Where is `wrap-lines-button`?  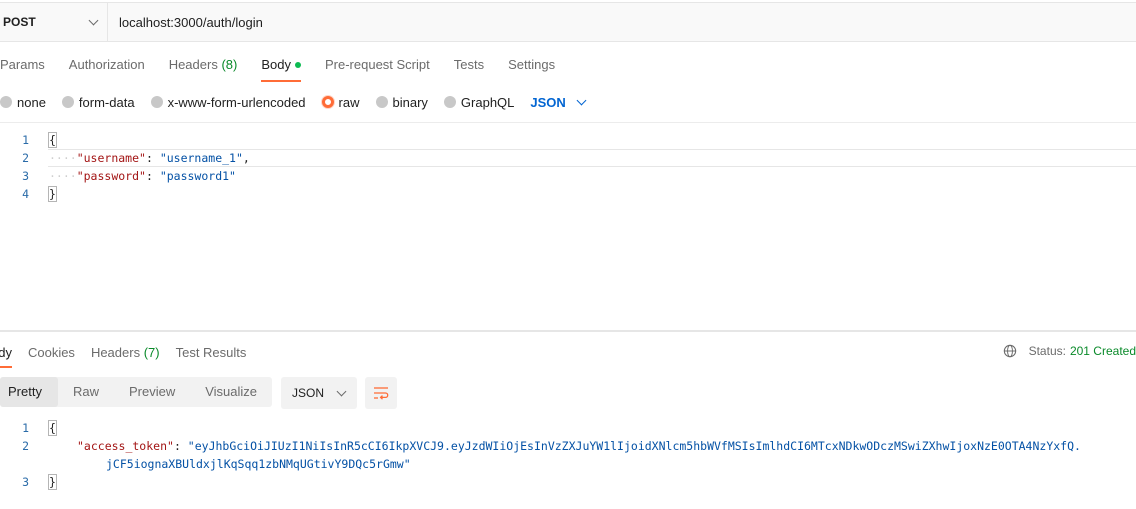
wrap-lines-button is located at coordinates (381, 393).